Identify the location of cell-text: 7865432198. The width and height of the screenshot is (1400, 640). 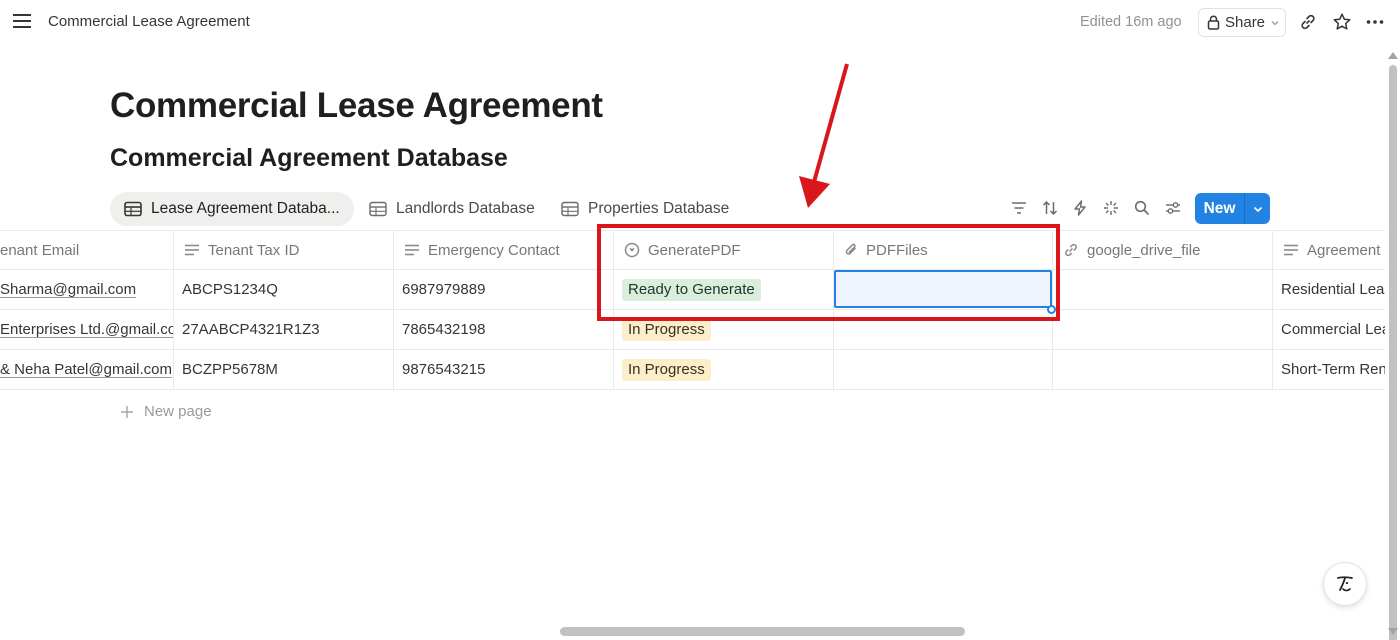
(444, 329).